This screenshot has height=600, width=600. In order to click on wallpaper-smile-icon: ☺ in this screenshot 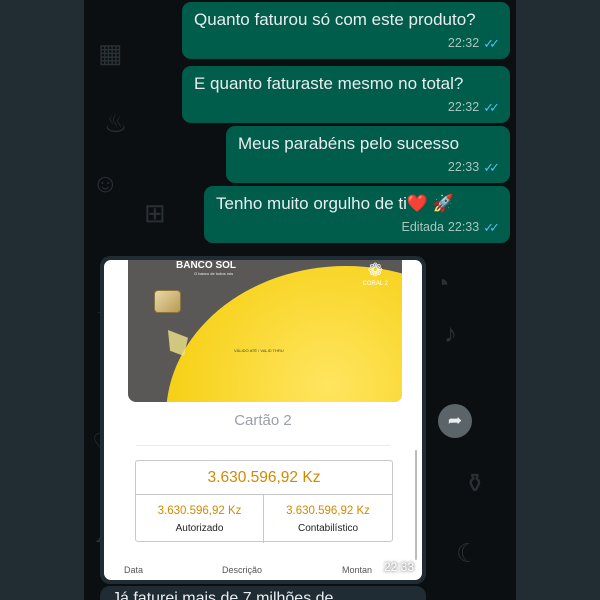, I will do `click(105, 183)`.